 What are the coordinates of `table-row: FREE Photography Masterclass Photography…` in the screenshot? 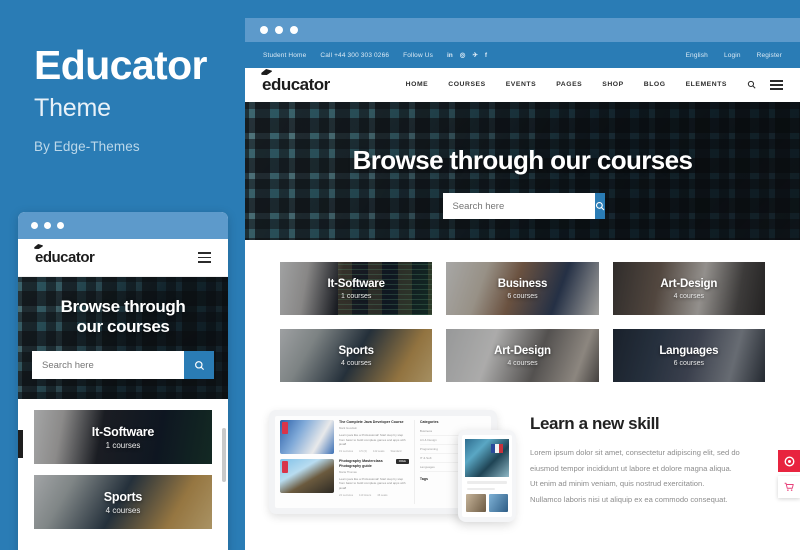 It's located at (344, 478).